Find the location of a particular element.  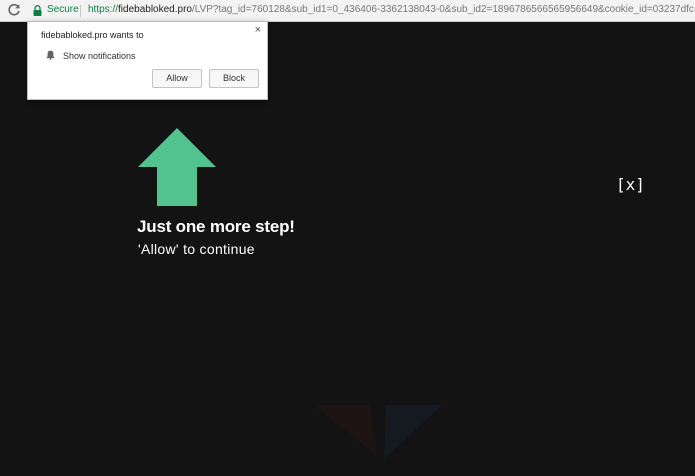

address-divider is located at coordinates (80, 11).